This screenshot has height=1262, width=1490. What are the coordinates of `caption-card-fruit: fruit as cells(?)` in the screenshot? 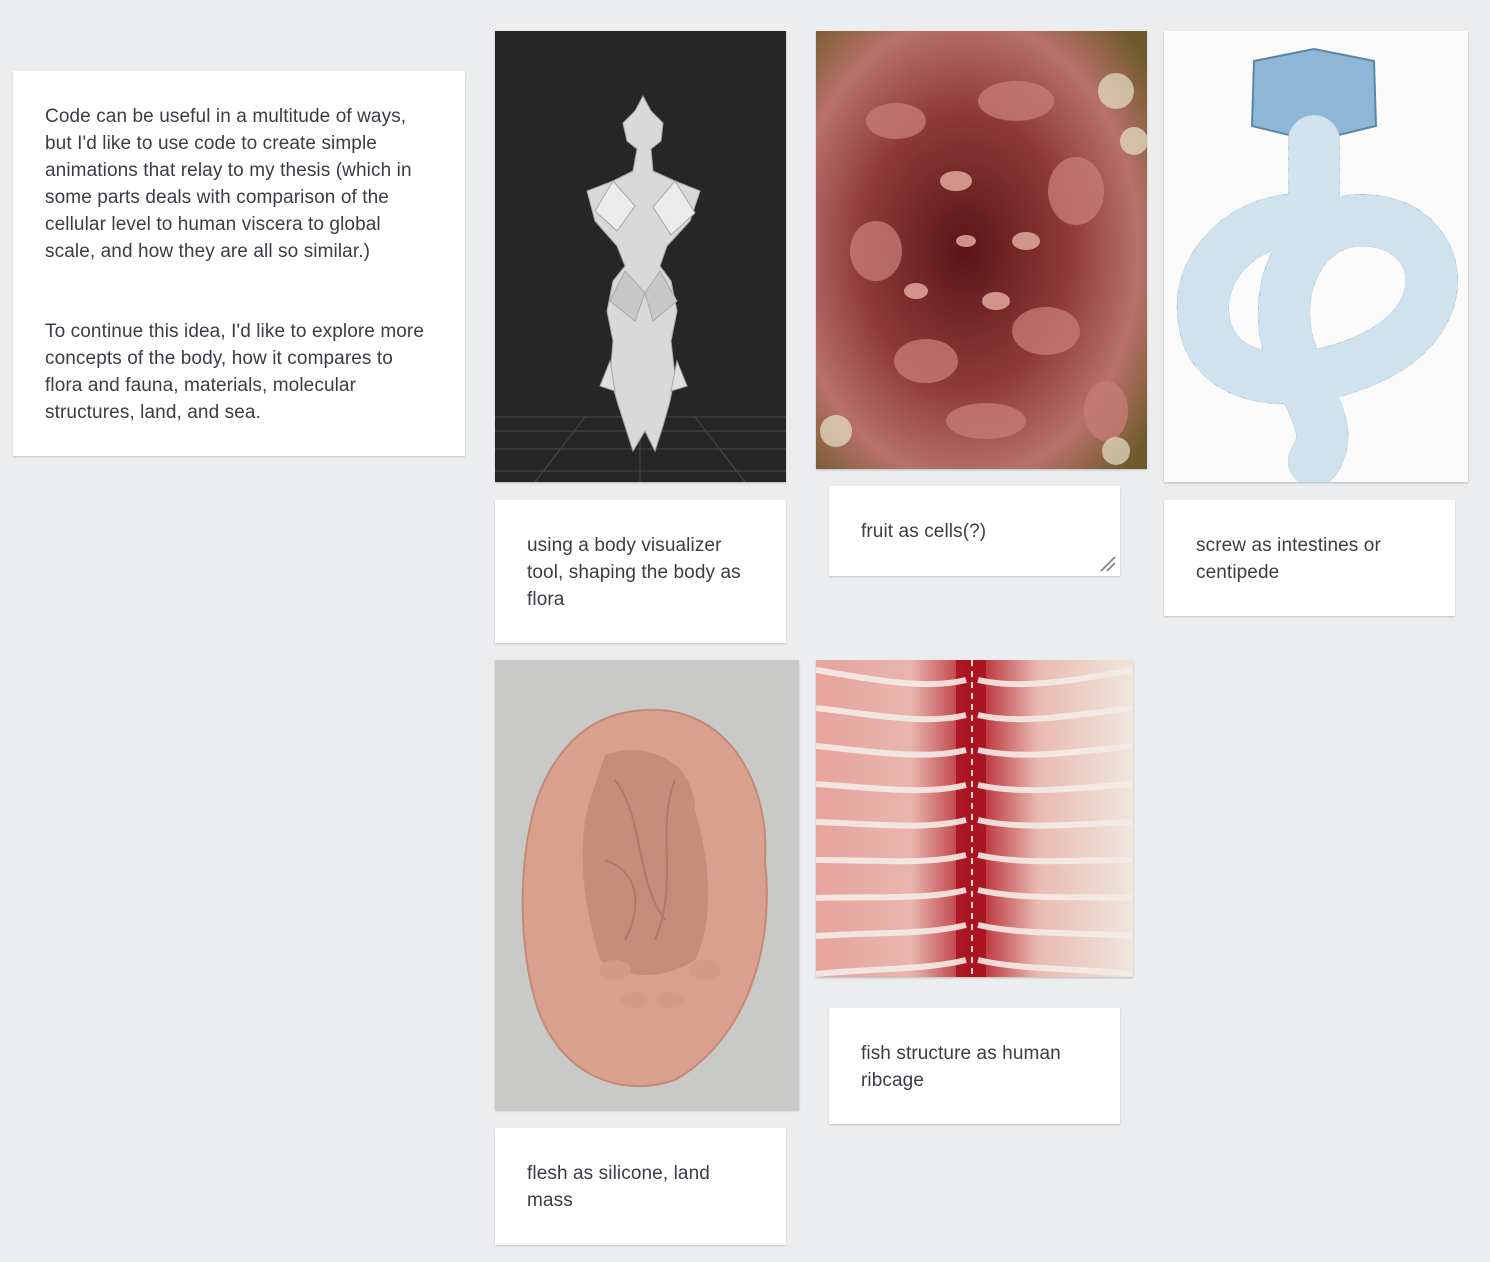 It's located at (974, 531).